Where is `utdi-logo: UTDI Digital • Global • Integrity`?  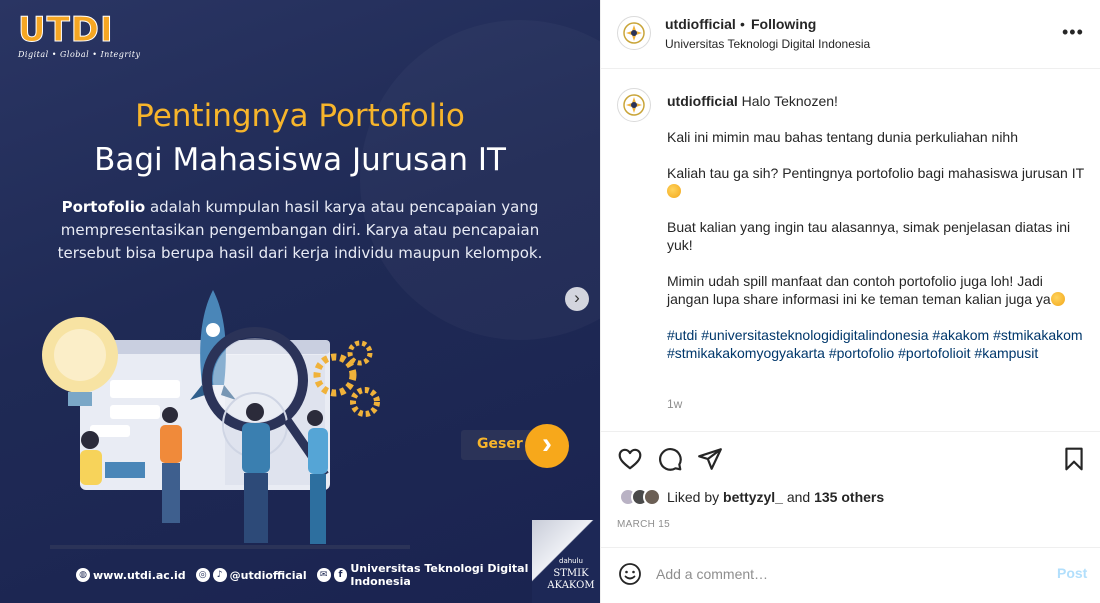 utdi-logo: UTDI Digital • Global • Integrity is located at coordinates (79, 35).